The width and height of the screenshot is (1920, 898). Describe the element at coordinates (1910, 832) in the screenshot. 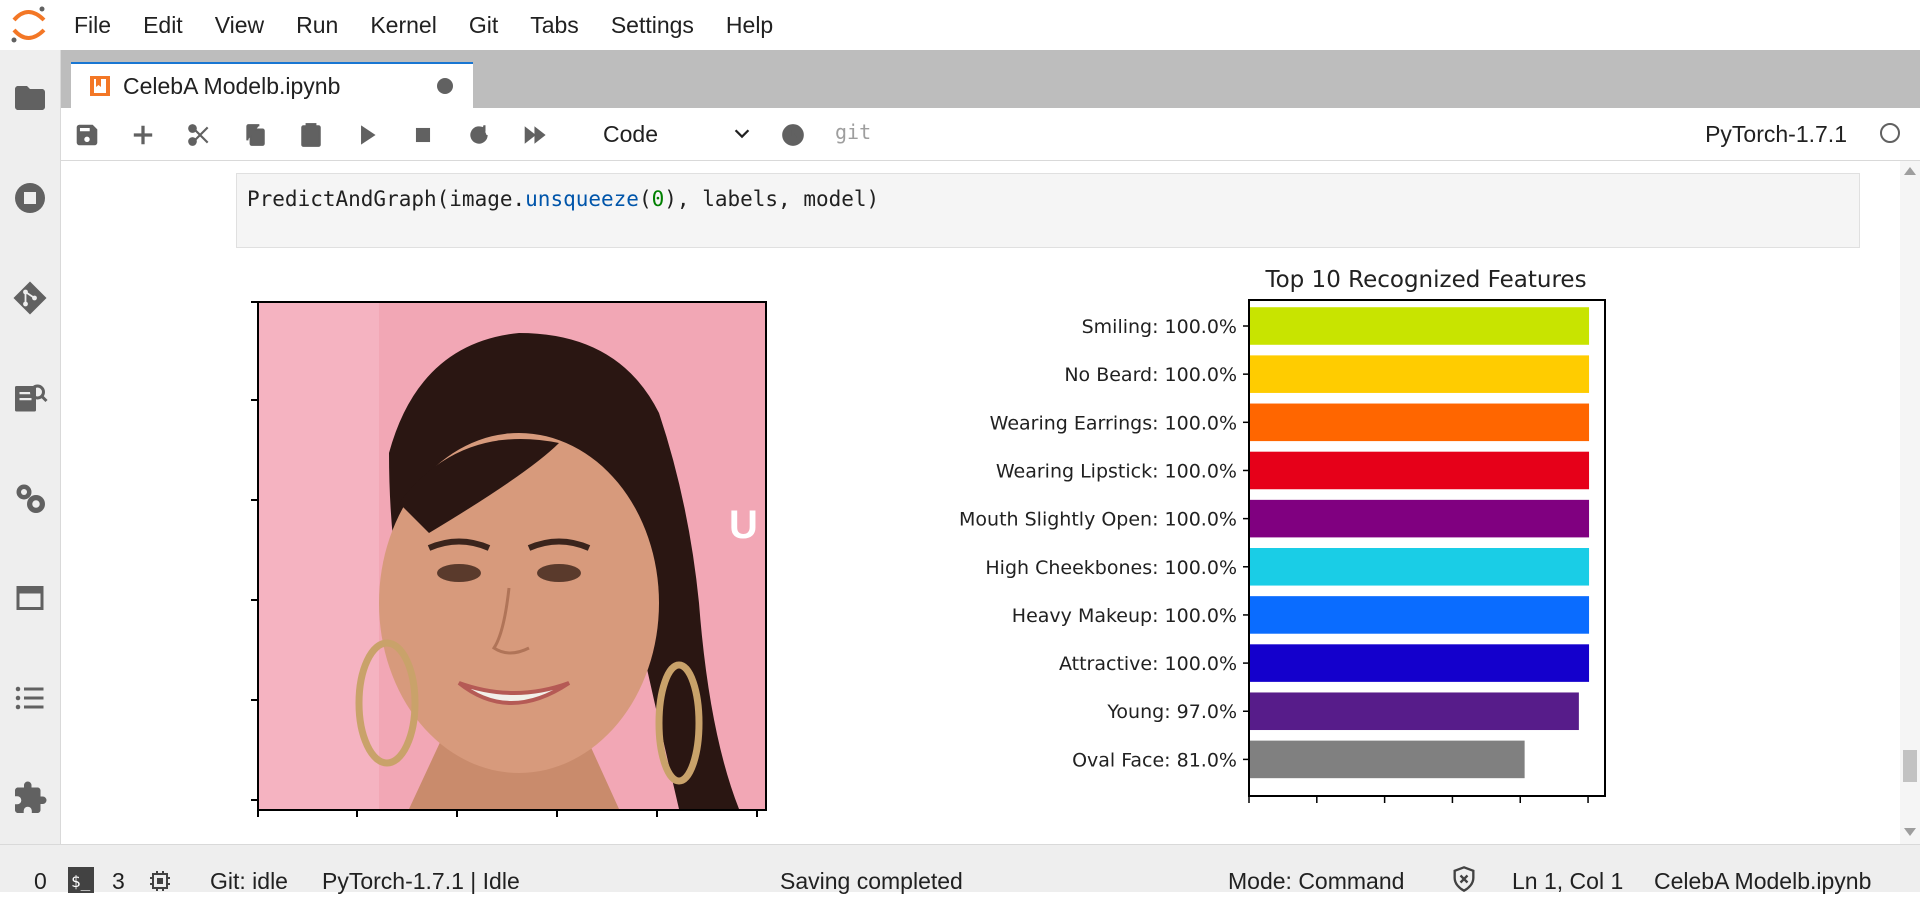

I see `scroll-down-arrow-icon` at that location.